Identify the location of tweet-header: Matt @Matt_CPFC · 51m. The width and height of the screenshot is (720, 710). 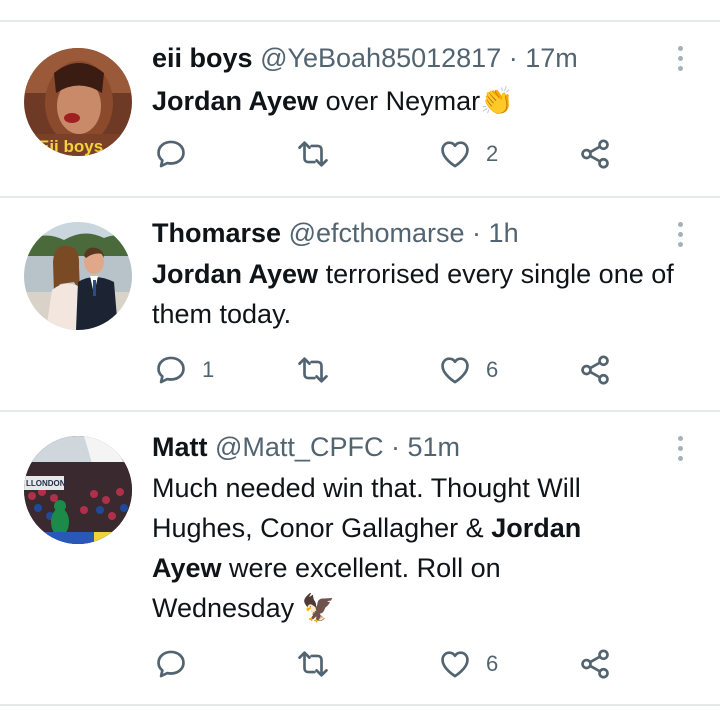
(306, 447).